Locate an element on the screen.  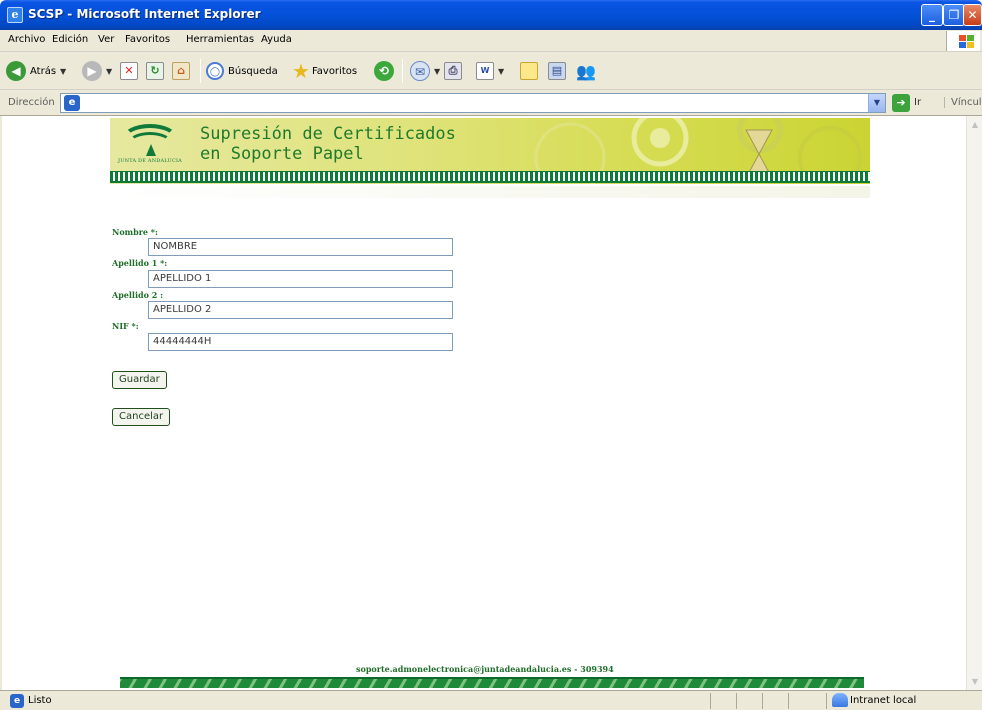
back-label: Atrás is located at coordinates (43, 71).